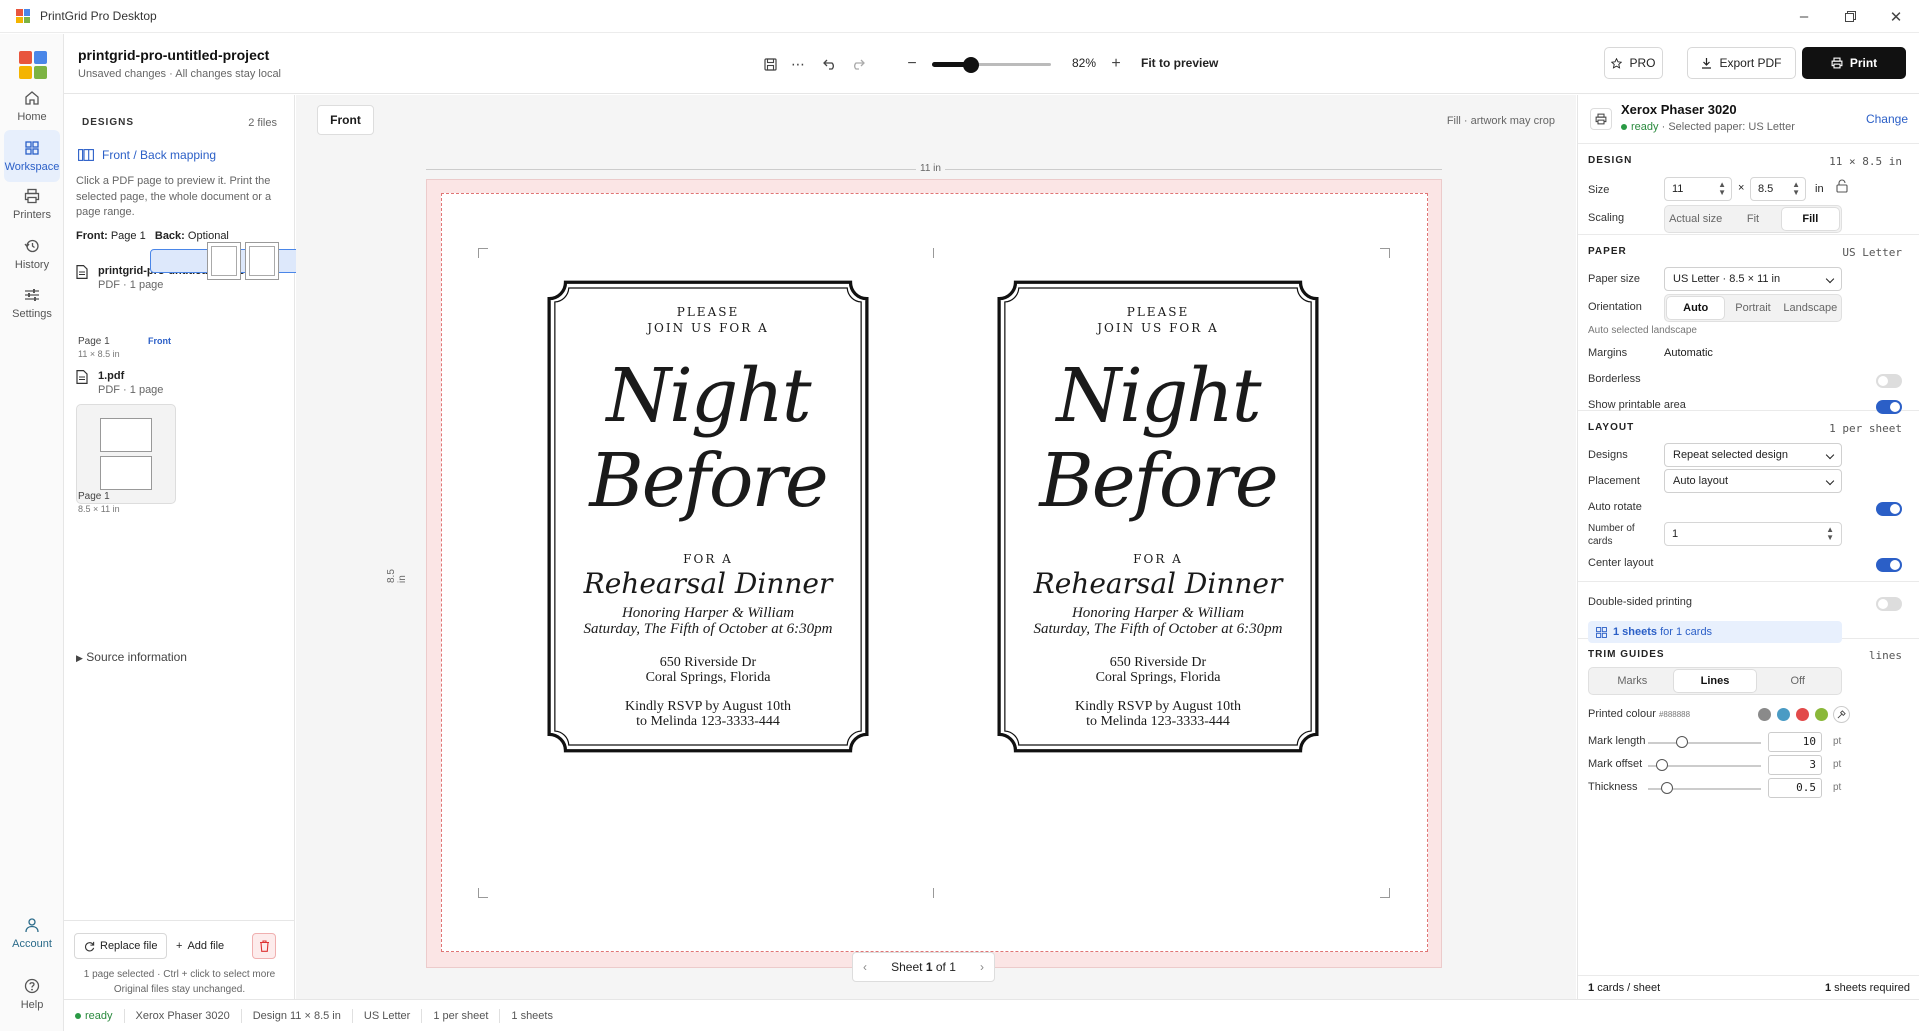 Image resolution: width=1919 pixels, height=1031 pixels. I want to click on pro-button: PRO, so click(1633, 63).